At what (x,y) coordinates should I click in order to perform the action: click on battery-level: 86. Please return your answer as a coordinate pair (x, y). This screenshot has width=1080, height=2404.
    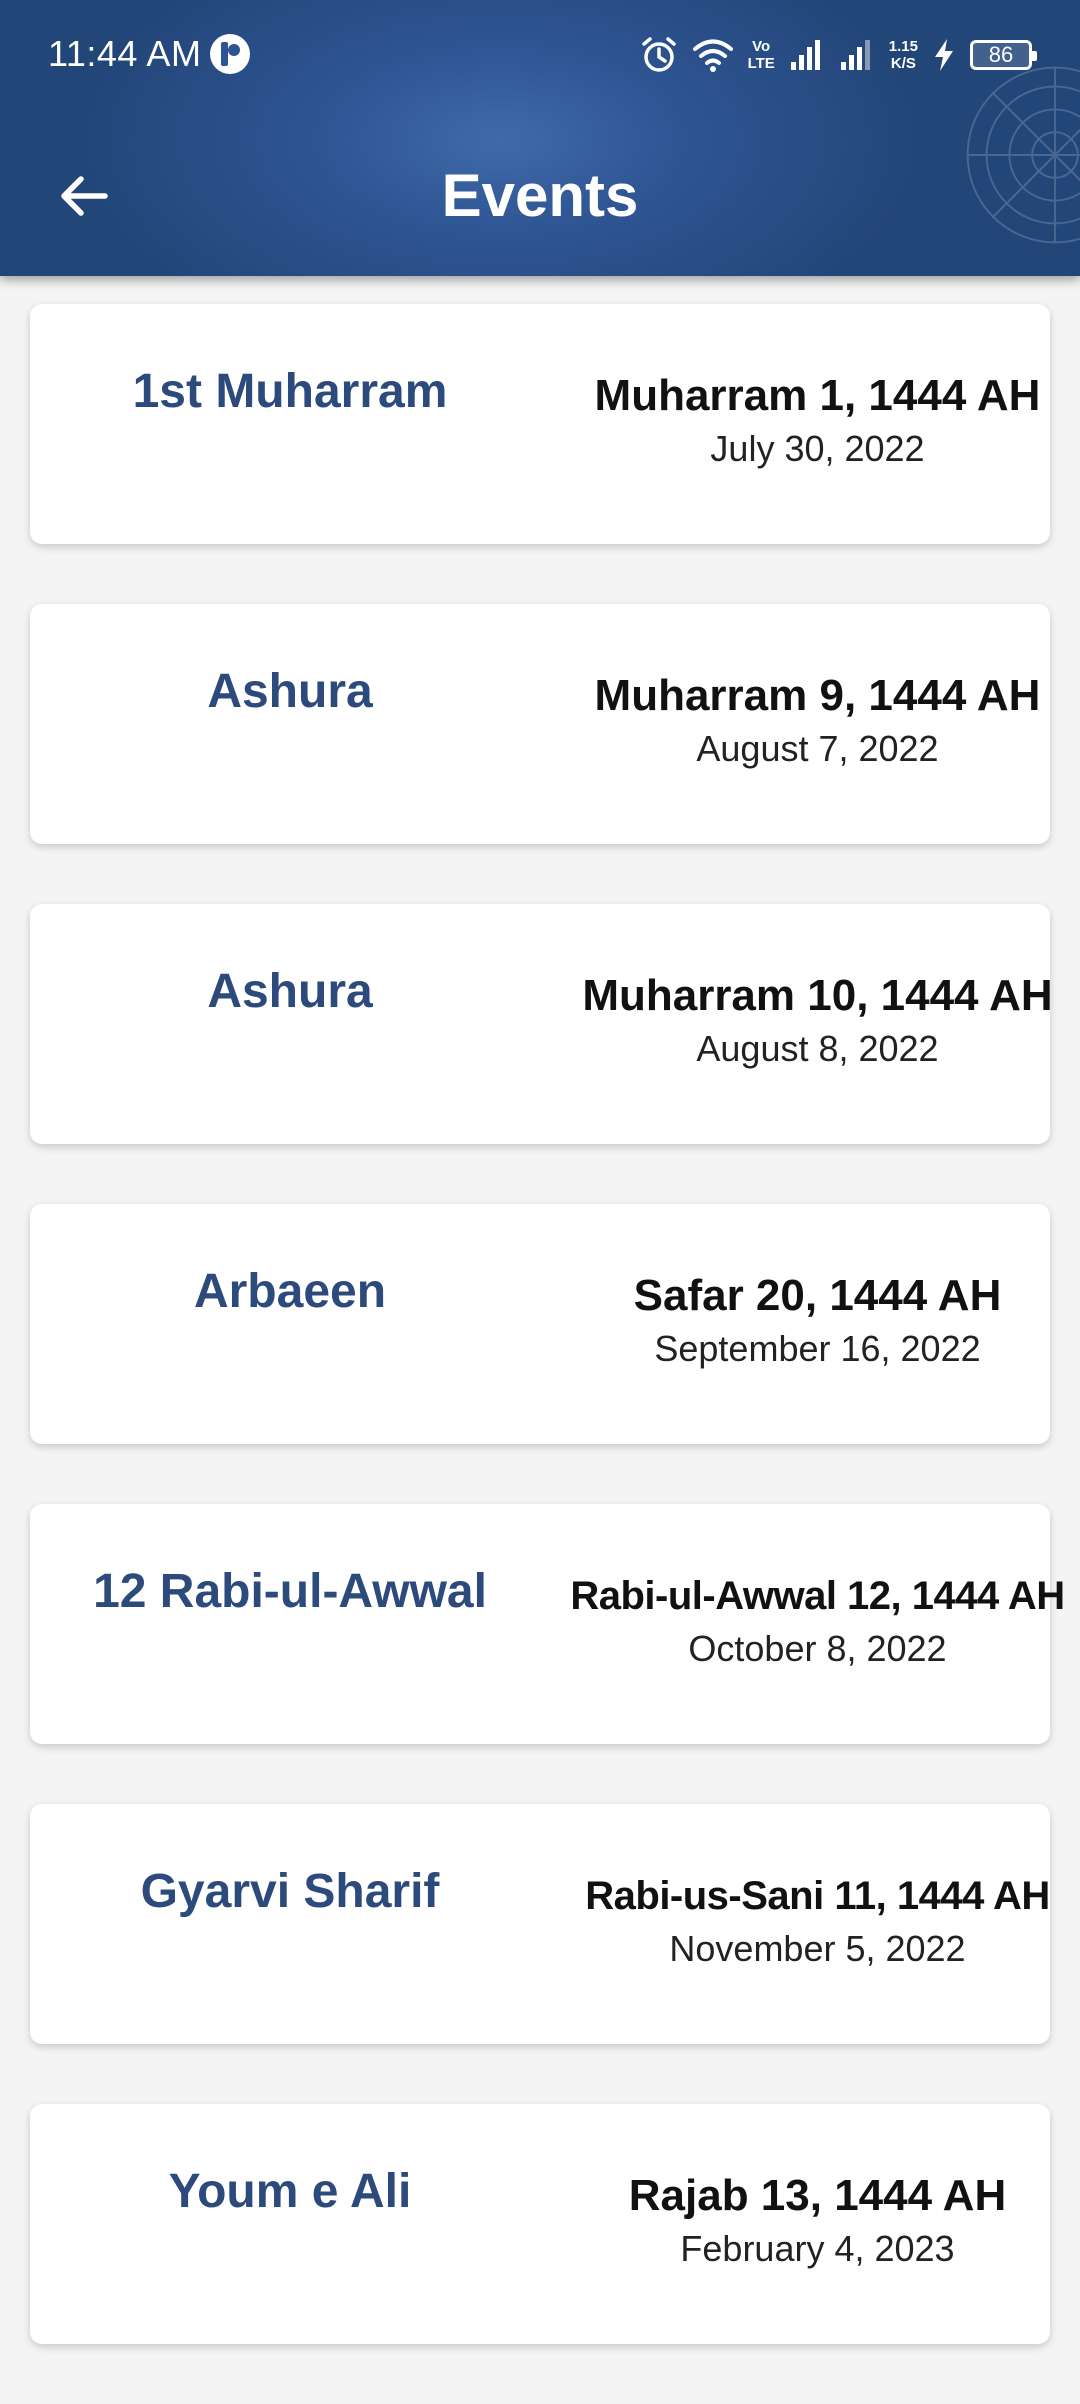
    Looking at the image, I should click on (1001, 54).